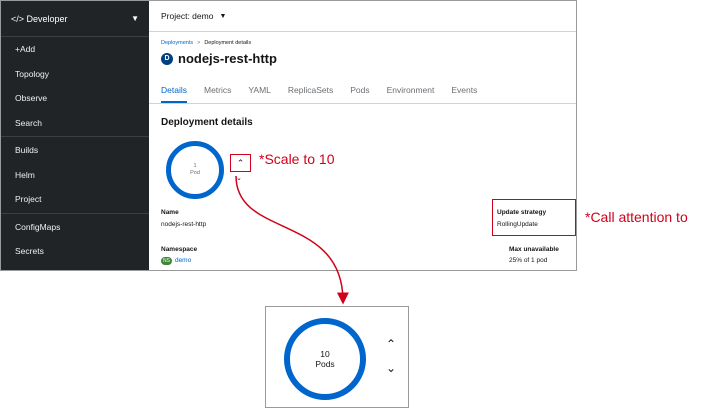 The height and width of the screenshot is (416, 719). What do you see at coordinates (391, 344) in the screenshot?
I see `zoom-scale-up-button: ⌃` at bounding box center [391, 344].